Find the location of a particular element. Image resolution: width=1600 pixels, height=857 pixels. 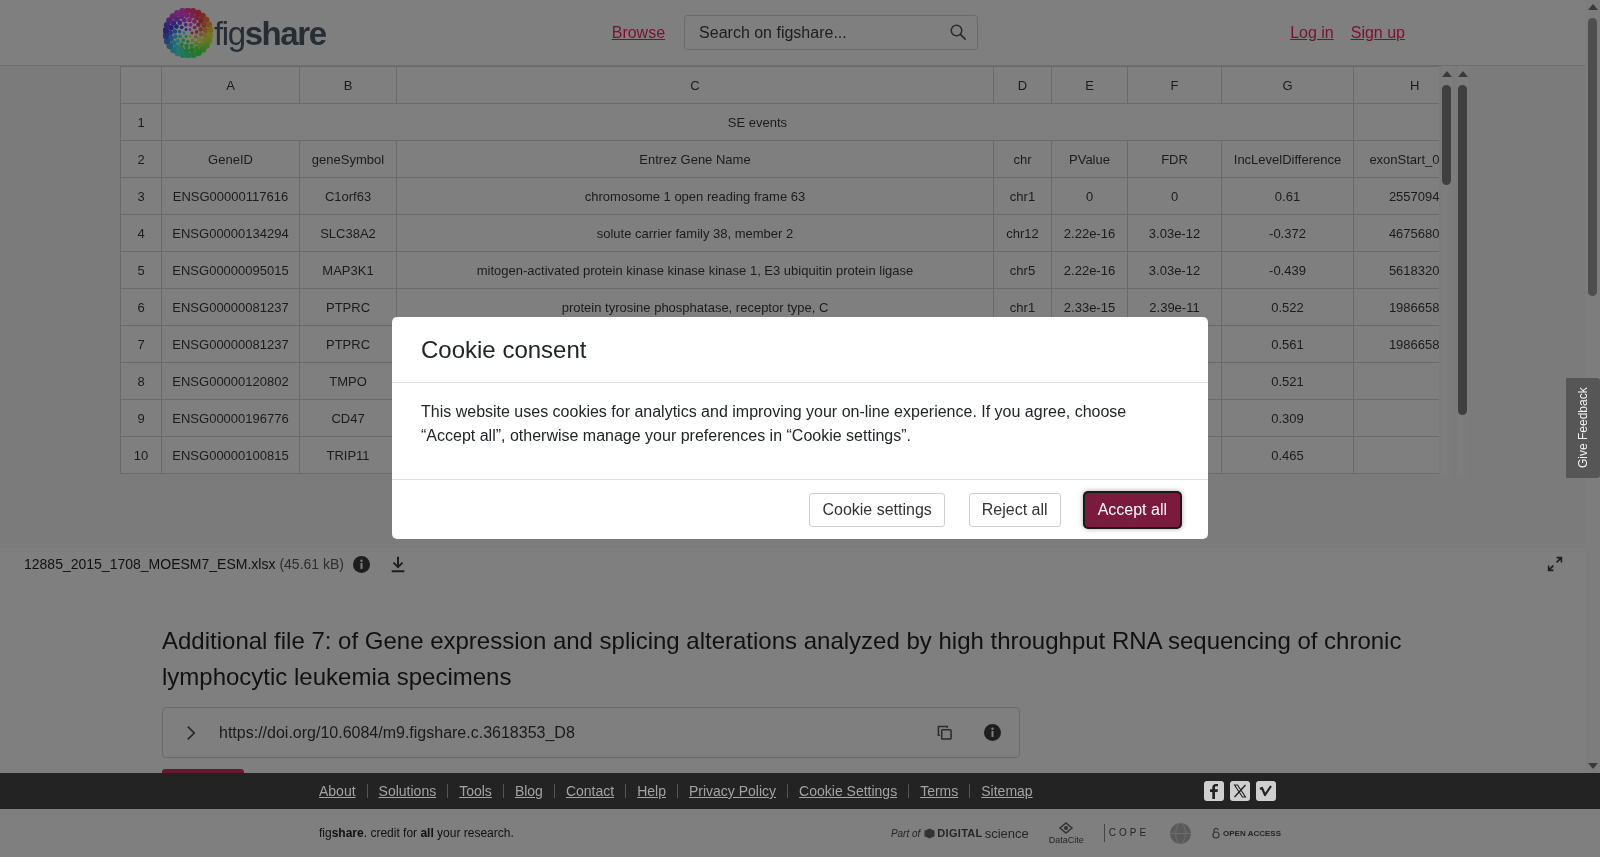

diamond-icon is located at coordinates (1066, 827).